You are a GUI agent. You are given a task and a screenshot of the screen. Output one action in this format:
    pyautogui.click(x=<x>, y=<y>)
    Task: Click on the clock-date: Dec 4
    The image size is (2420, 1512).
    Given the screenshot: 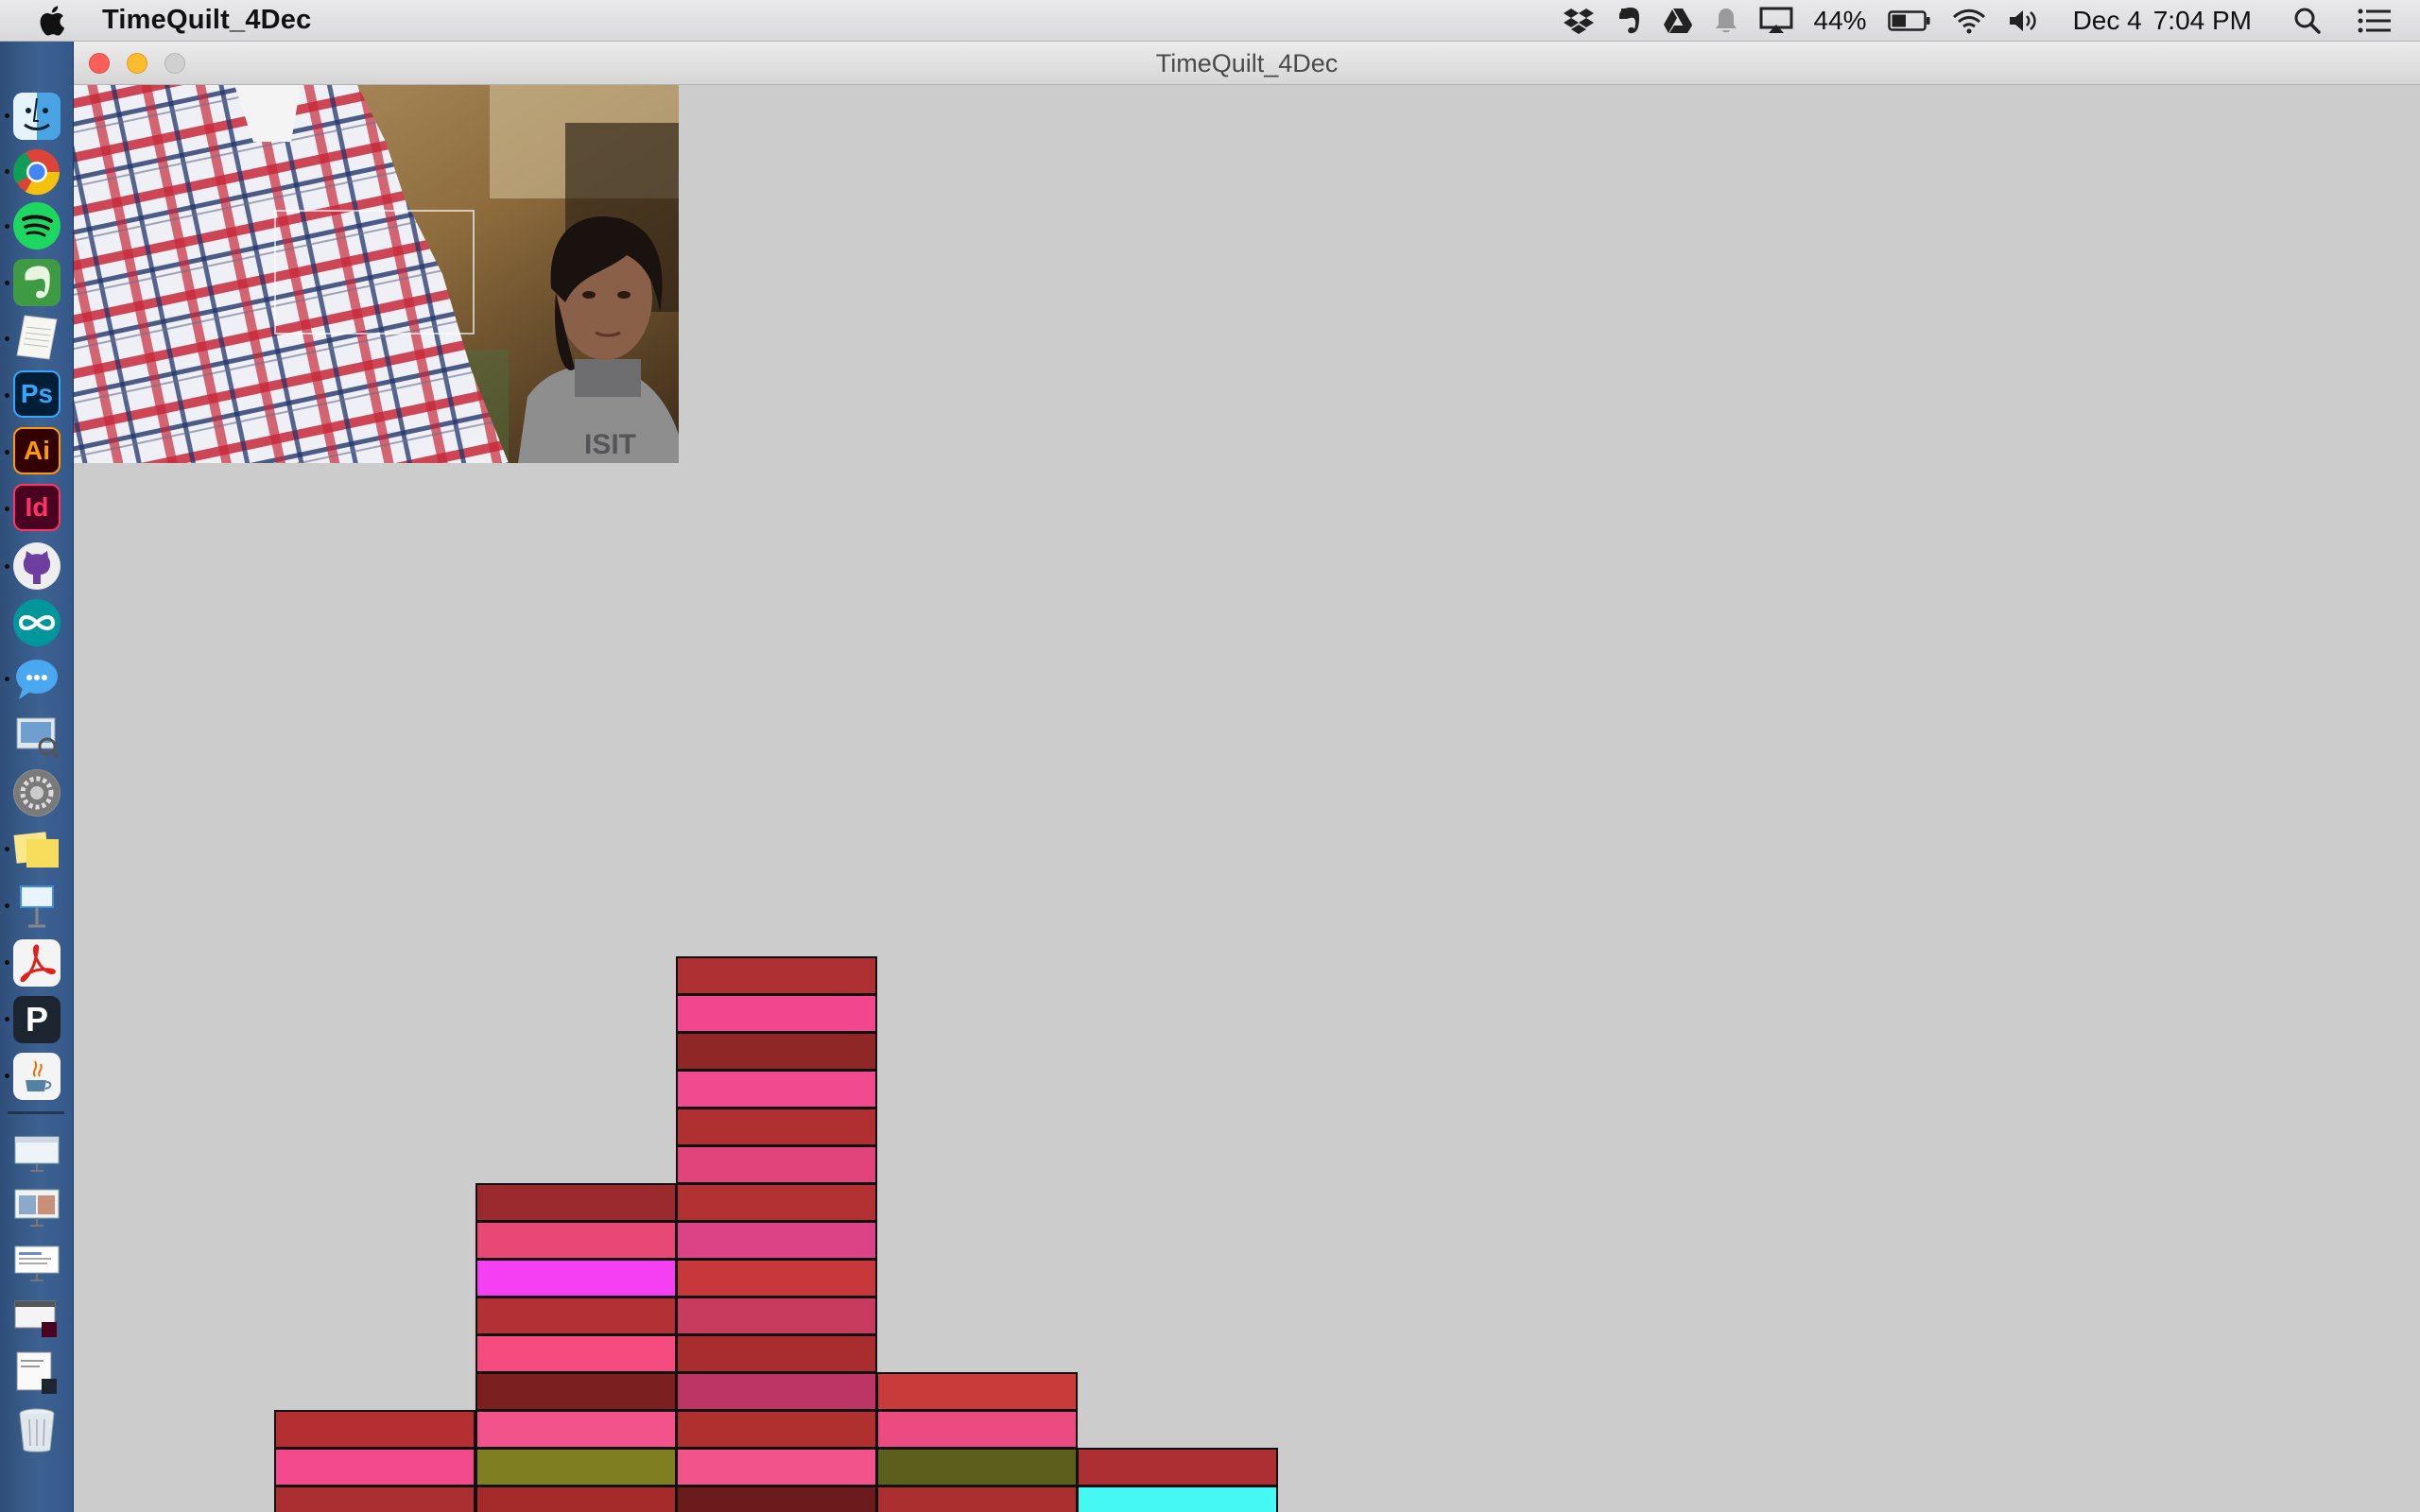 What is the action you would take?
    pyautogui.click(x=2107, y=21)
    